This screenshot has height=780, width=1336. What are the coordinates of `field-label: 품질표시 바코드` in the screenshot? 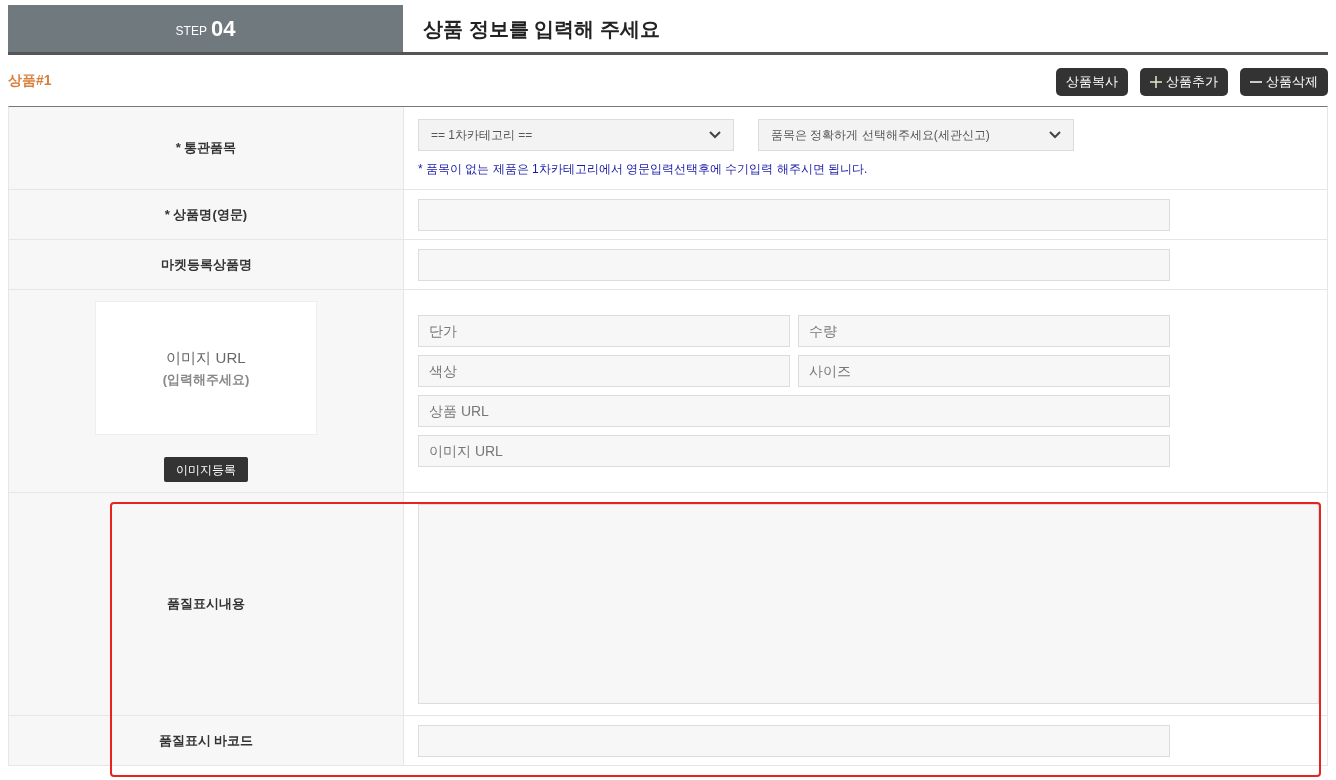 It's located at (206, 740).